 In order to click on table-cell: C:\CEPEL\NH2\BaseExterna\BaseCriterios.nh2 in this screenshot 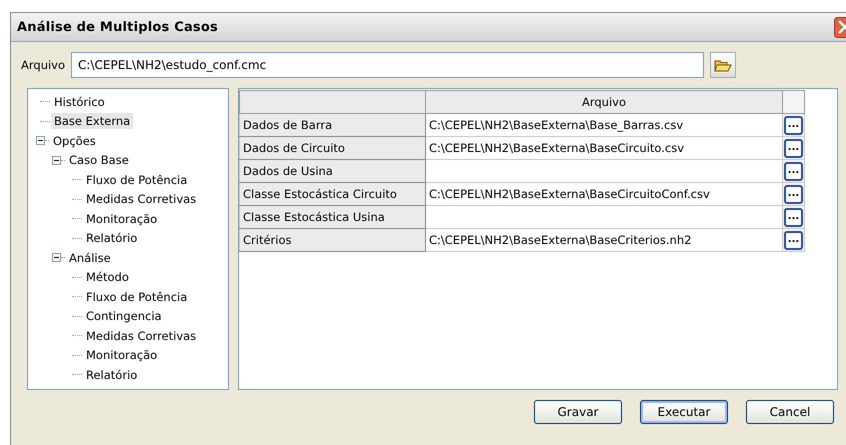, I will do `click(604, 240)`.